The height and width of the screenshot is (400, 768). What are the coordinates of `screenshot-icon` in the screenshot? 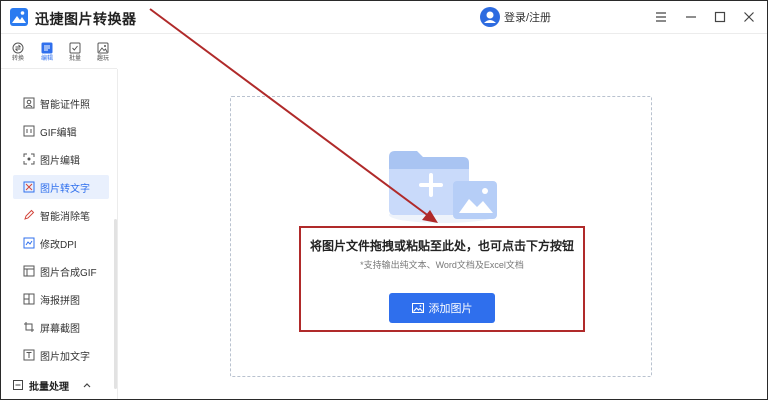 It's located at (29, 327).